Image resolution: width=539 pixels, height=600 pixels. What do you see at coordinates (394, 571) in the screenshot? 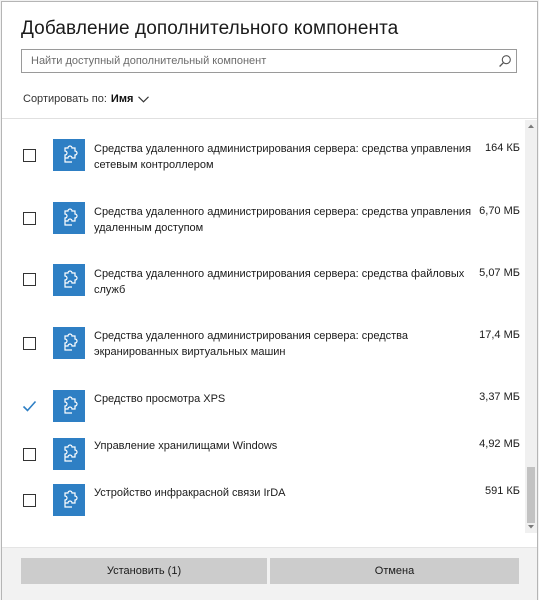
I see `cancel-button: Отмена` at bounding box center [394, 571].